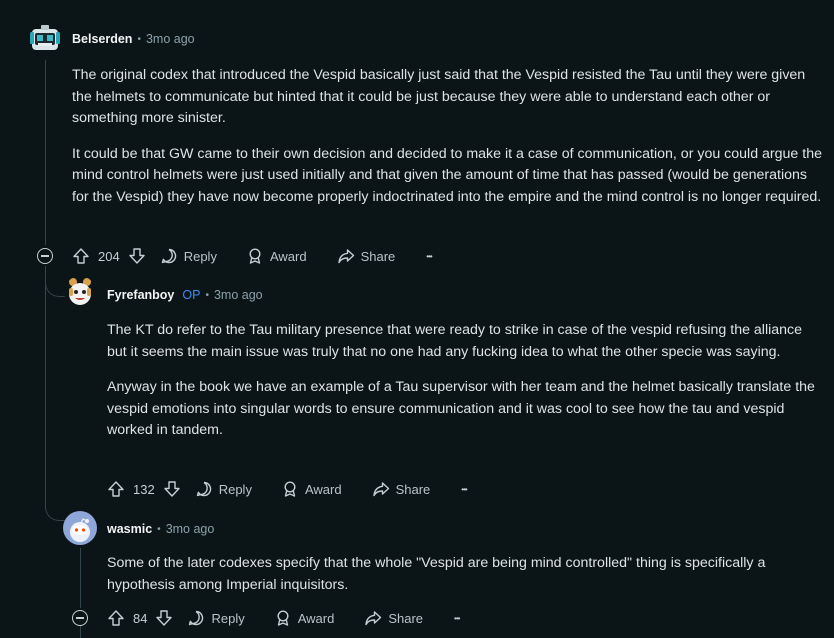  I want to click on vote-count: 204, so click(109, 256).